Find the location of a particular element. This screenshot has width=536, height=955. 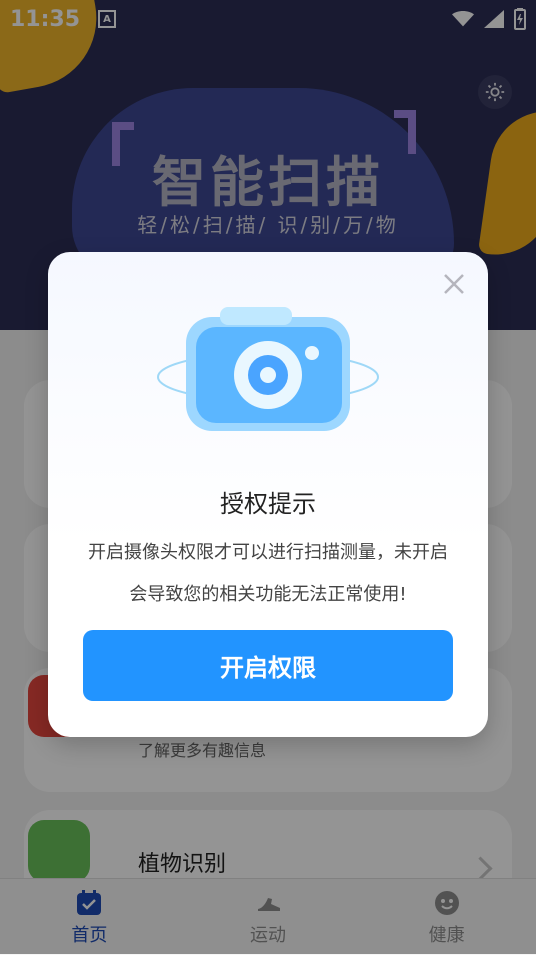

dialog-message-line2: 会导致您的相关功能无法正常使用! is located at coordinates (268, 594).